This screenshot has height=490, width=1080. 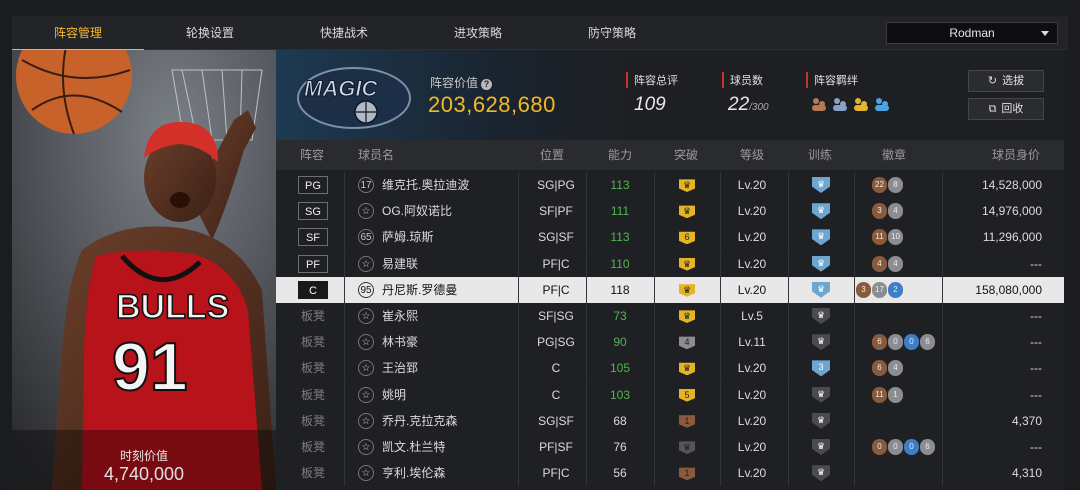 What do you see at coordinates (1006, 81) in the screenshot?
I see `select-button: ↻ 选拔` at bounding box center [1006, 81].